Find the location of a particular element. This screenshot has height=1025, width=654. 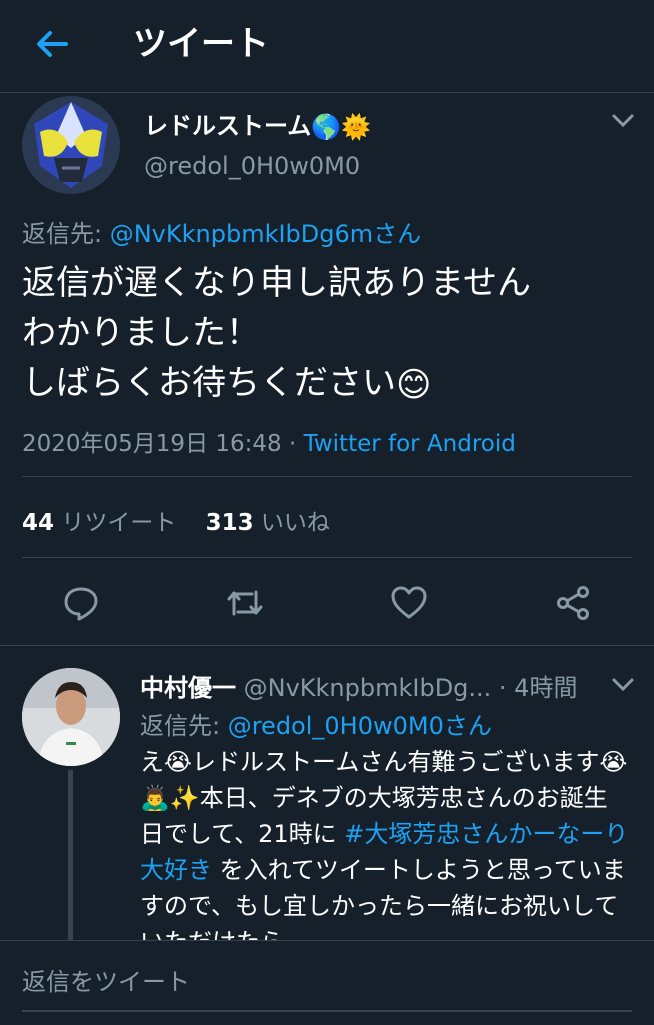

thread-line is located at coordinates (70, 855).